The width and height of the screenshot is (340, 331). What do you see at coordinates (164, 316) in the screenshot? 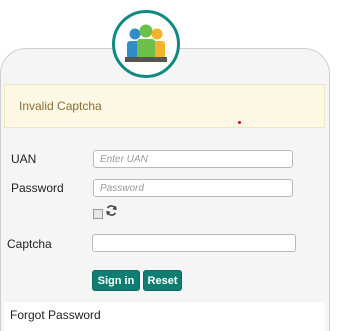
I see `footer: Forgot Password` at bounding box center [164, 316].